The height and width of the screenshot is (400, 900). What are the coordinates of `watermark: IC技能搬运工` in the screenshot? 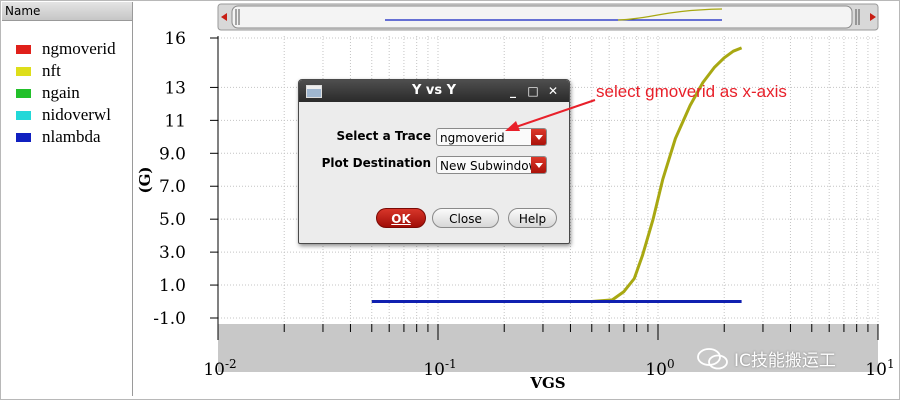 It's located at (766, 358).